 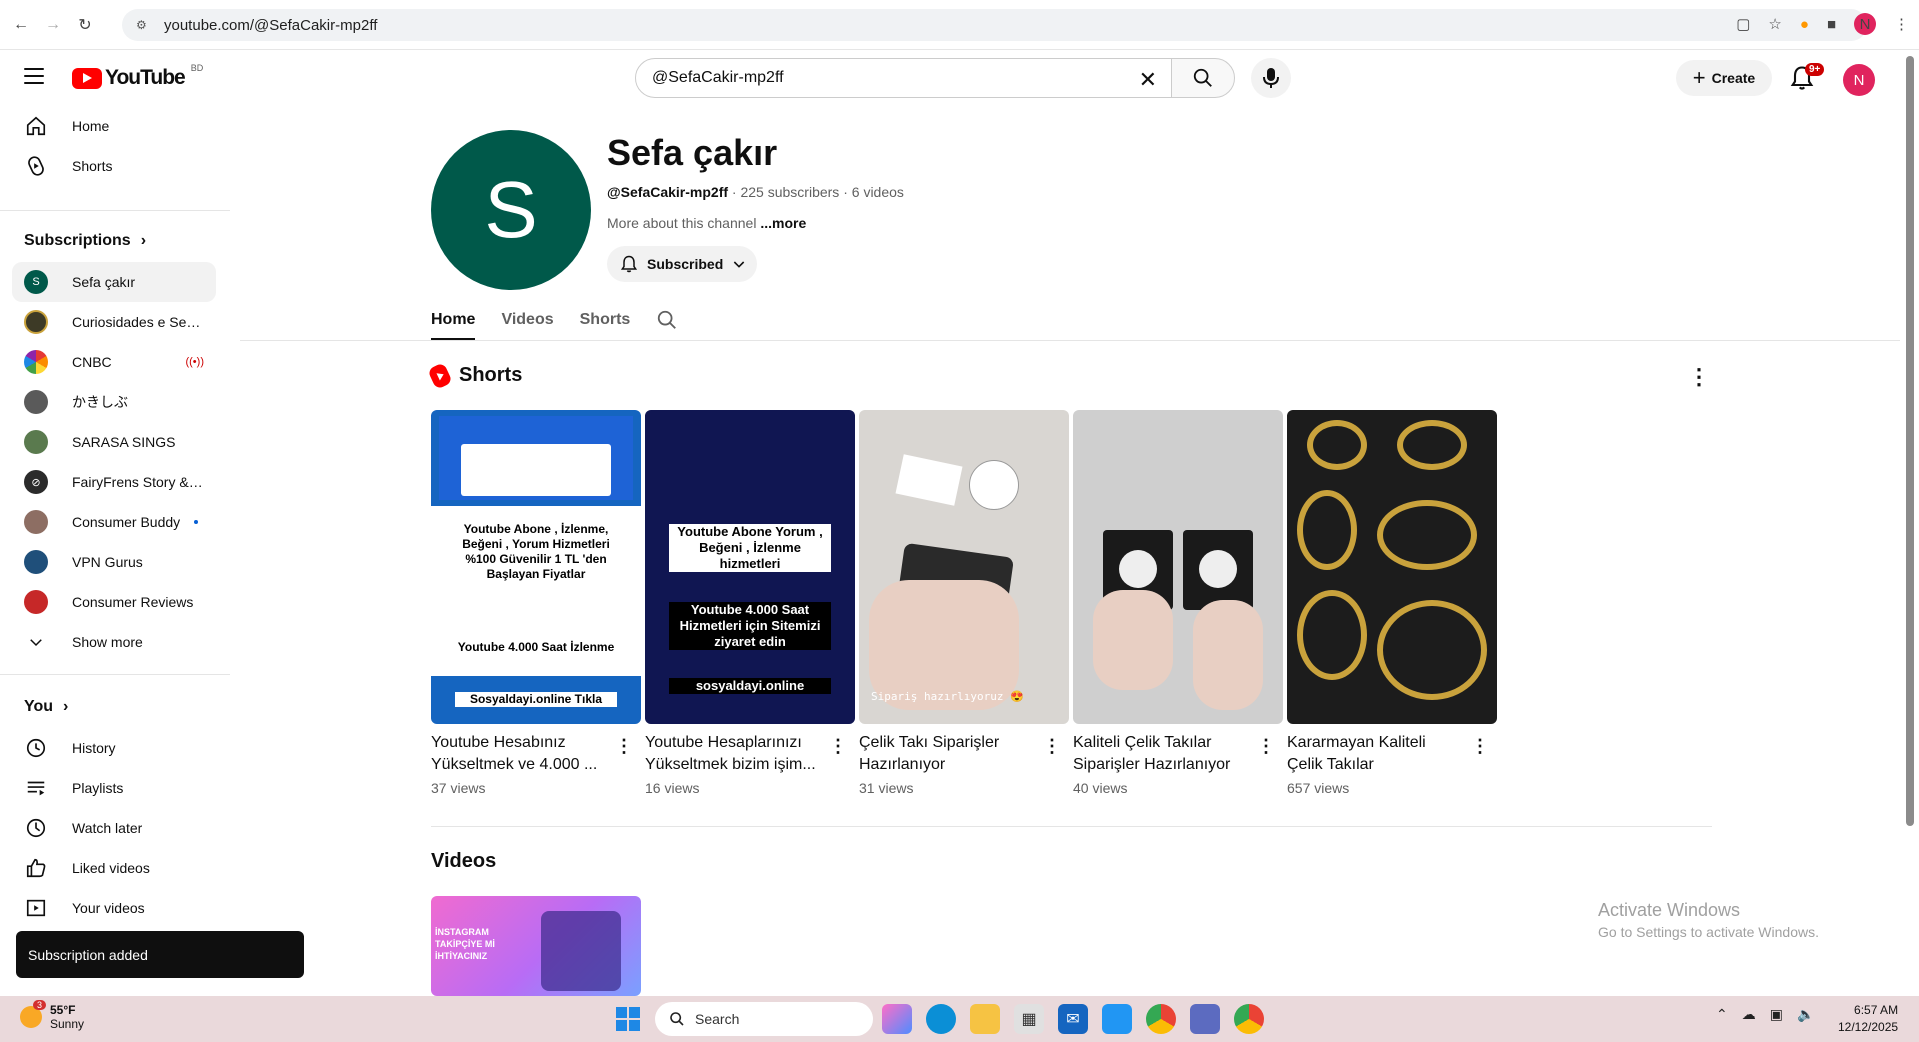 I want to click on copilot-icon, so click(x=897, y=1019).